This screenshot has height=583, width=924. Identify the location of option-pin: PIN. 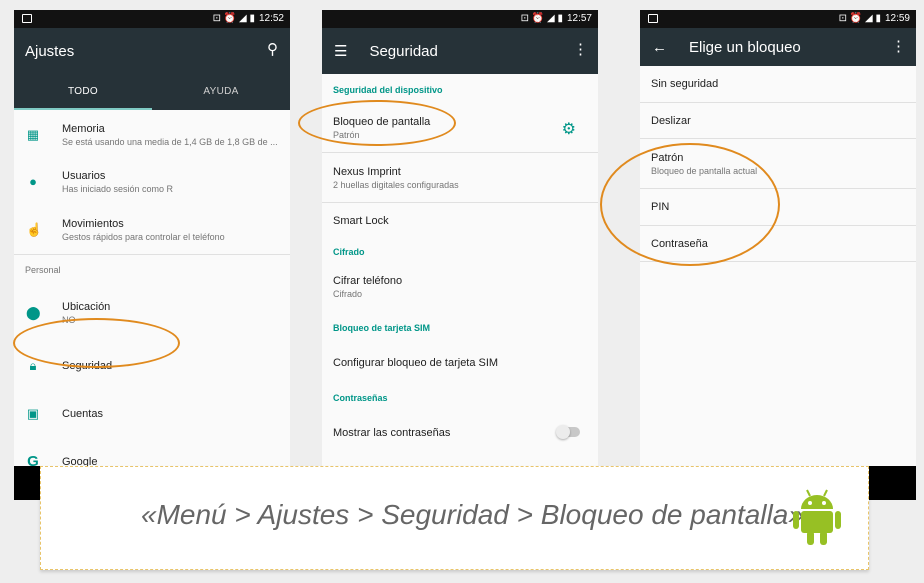
(778, 207).